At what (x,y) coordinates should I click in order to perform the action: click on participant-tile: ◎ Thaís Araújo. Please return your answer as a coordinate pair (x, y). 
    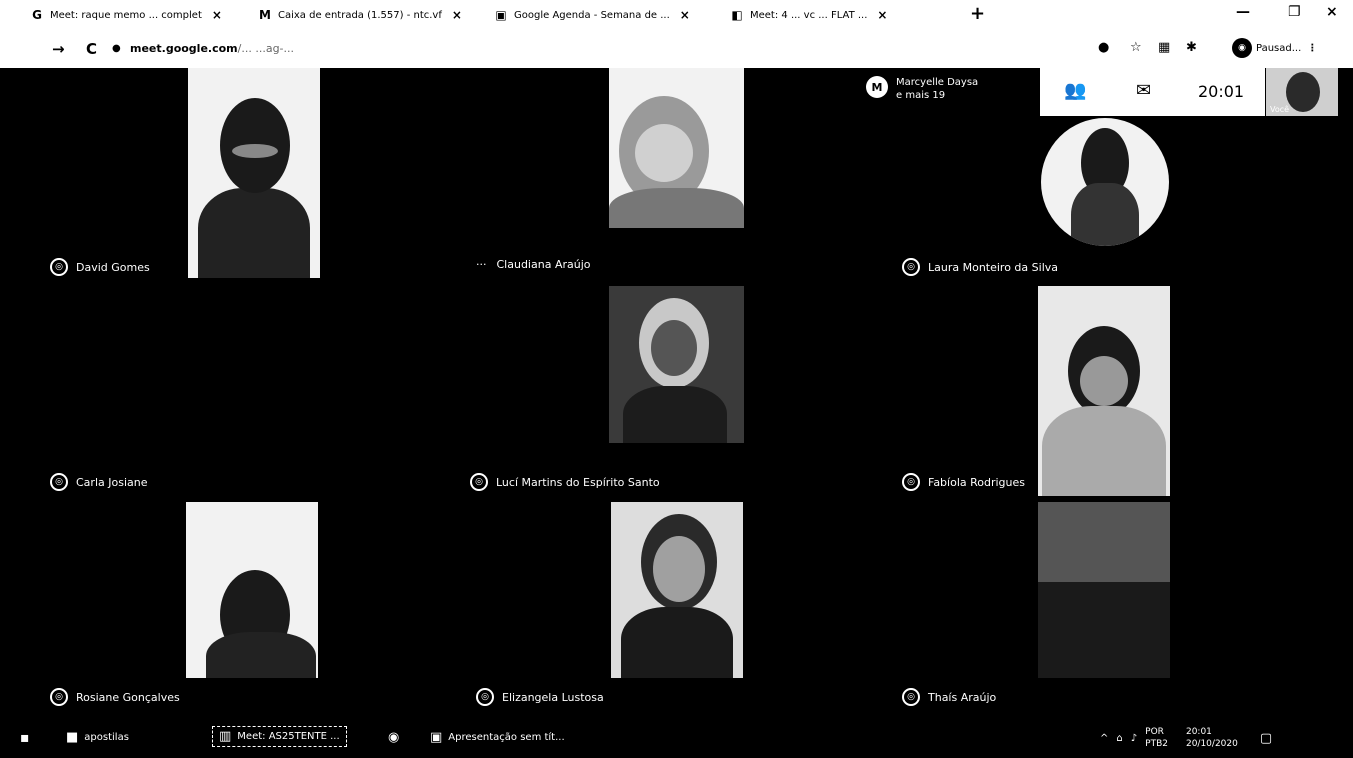
    Looking at the image, I should click on (1043, 605).